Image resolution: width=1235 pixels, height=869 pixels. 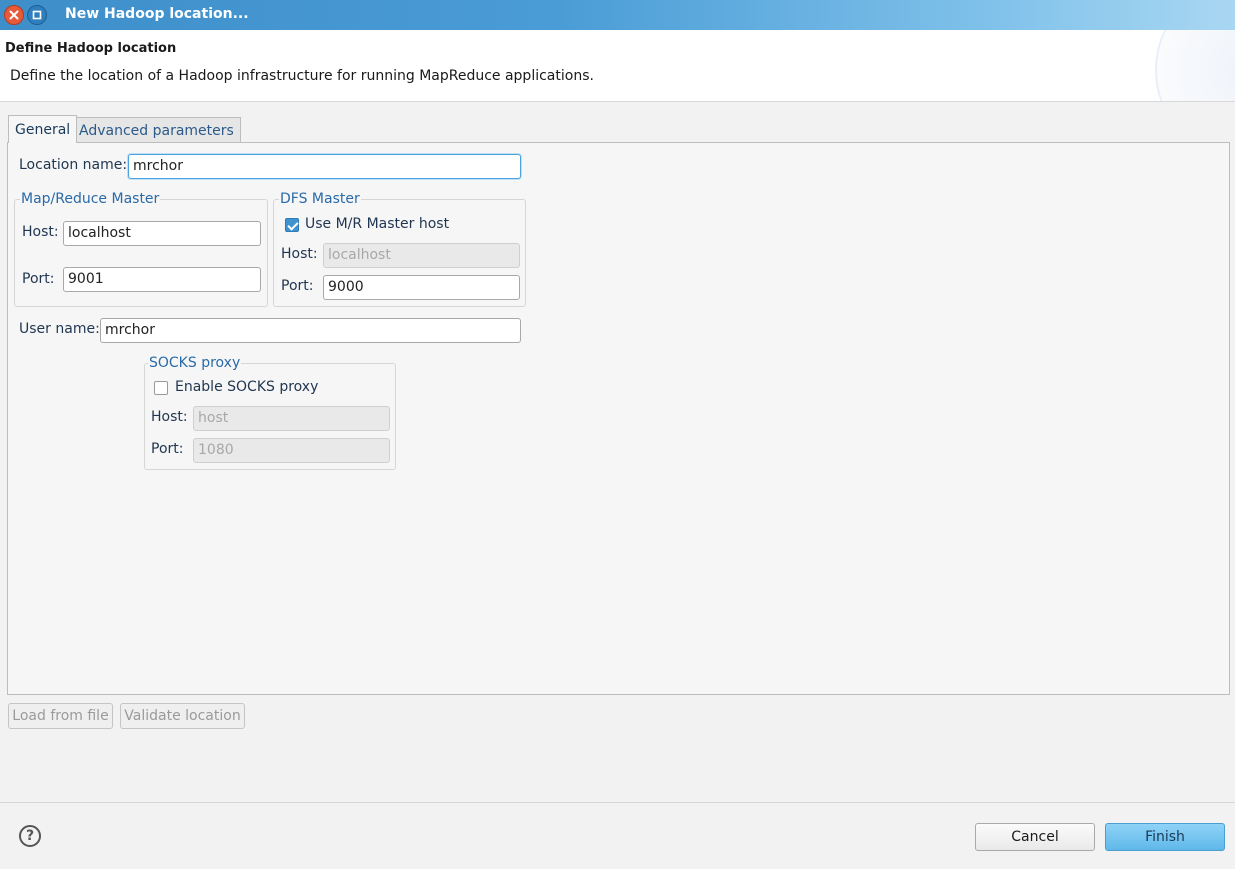 What do you see at coordinates (60, 716) in the screenshot?
I see `load-from-file-button: Load from file` at bounding box center [60, 716].